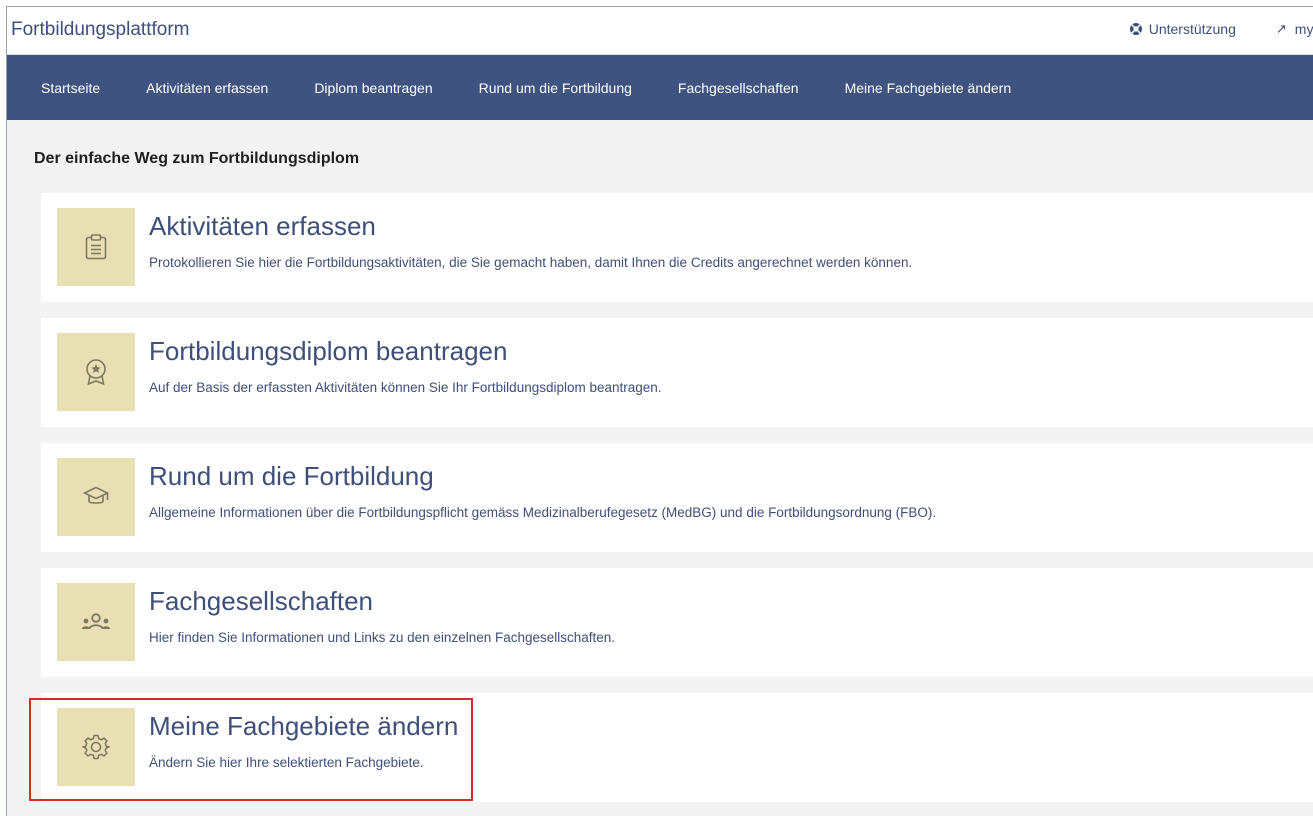 The width and height of the screenshot is (1313, 816). What do you see at coordinates (1192, 29) in the screenshot?
I see `support-label: Unterstützung` at bounding box center [1192, 29].